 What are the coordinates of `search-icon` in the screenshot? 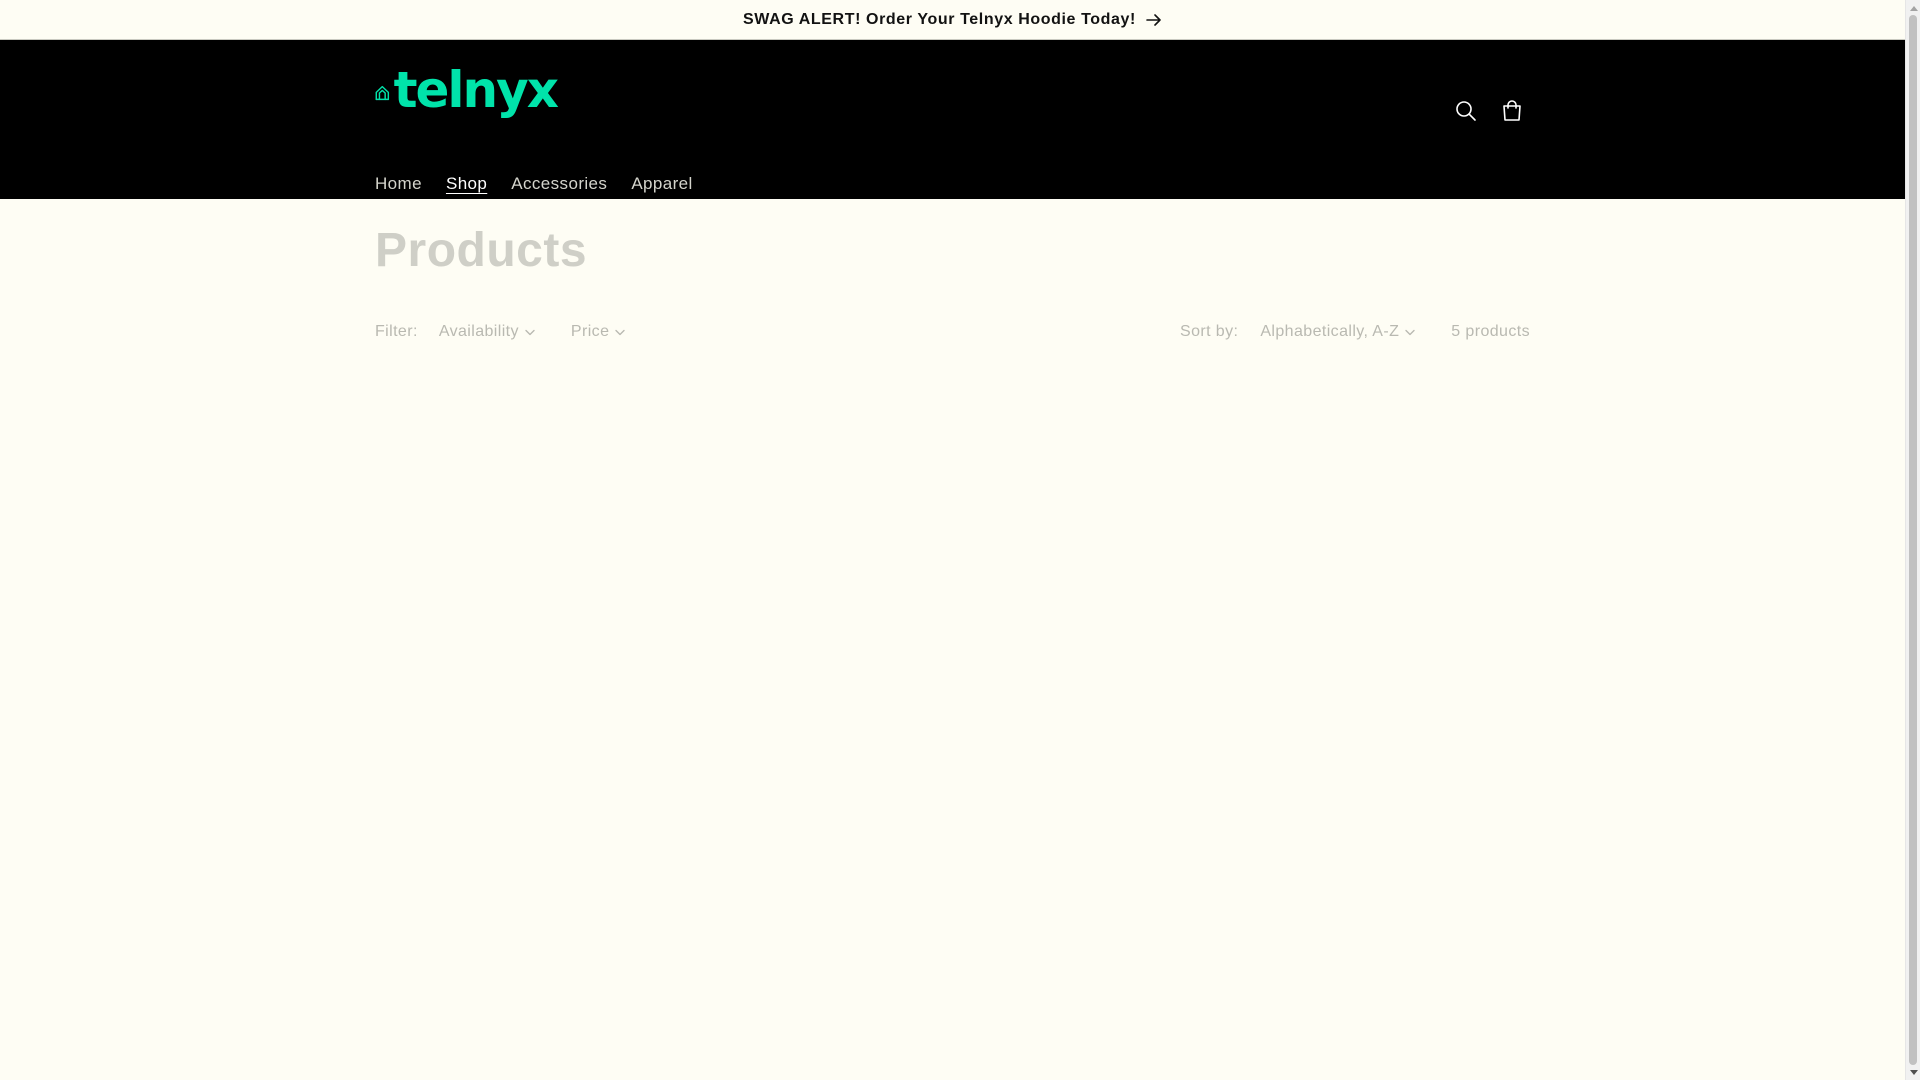 It's located at (1466, 111).